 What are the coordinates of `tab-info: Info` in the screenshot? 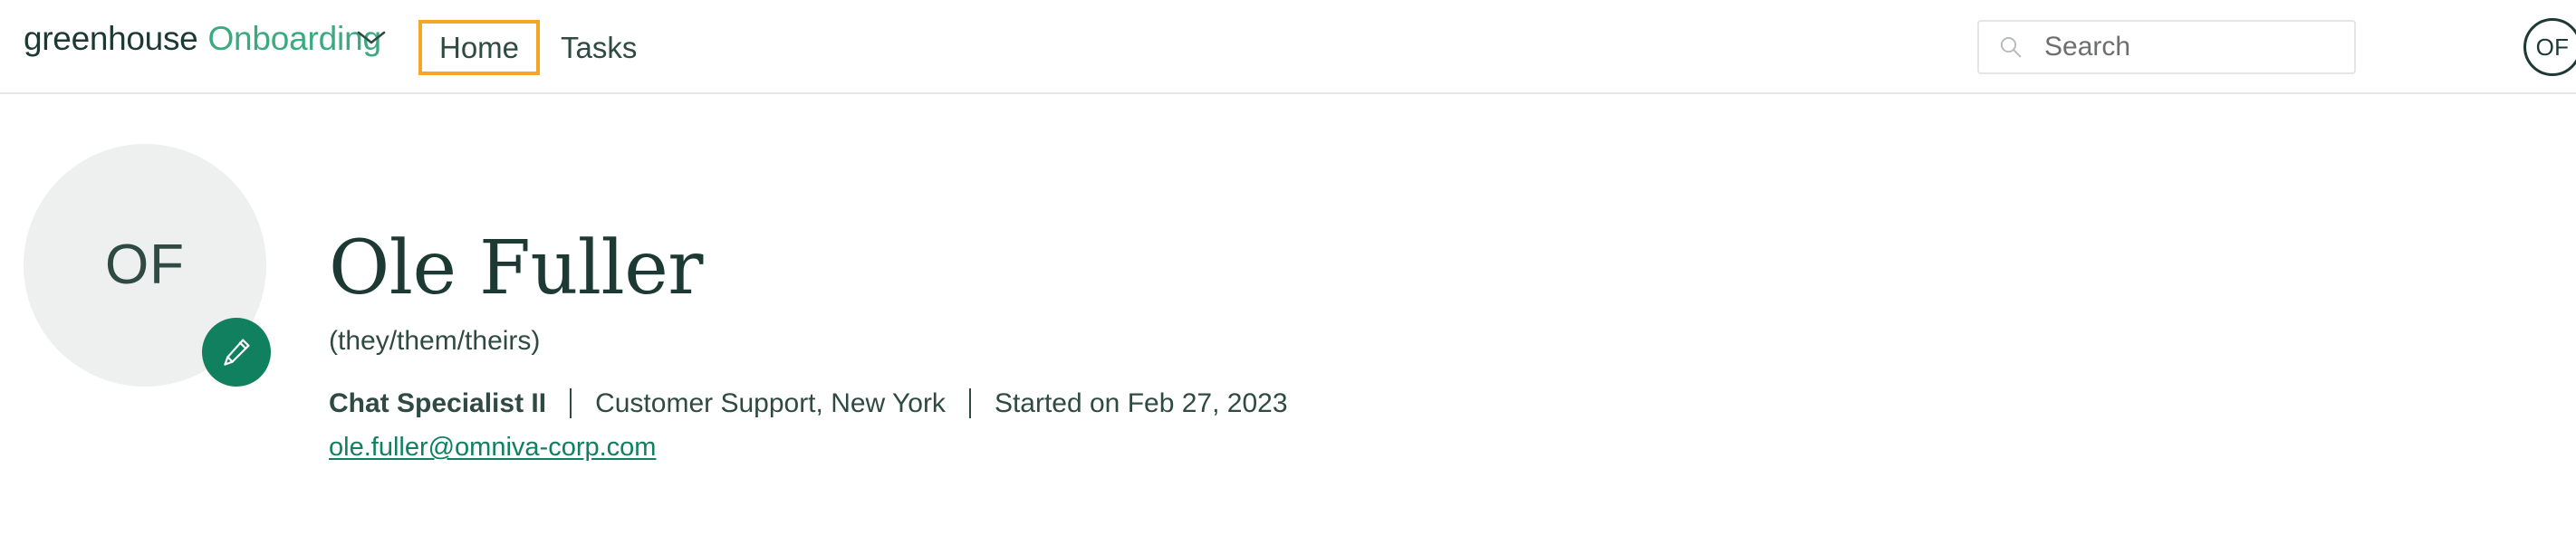 It's located at (48, 538).